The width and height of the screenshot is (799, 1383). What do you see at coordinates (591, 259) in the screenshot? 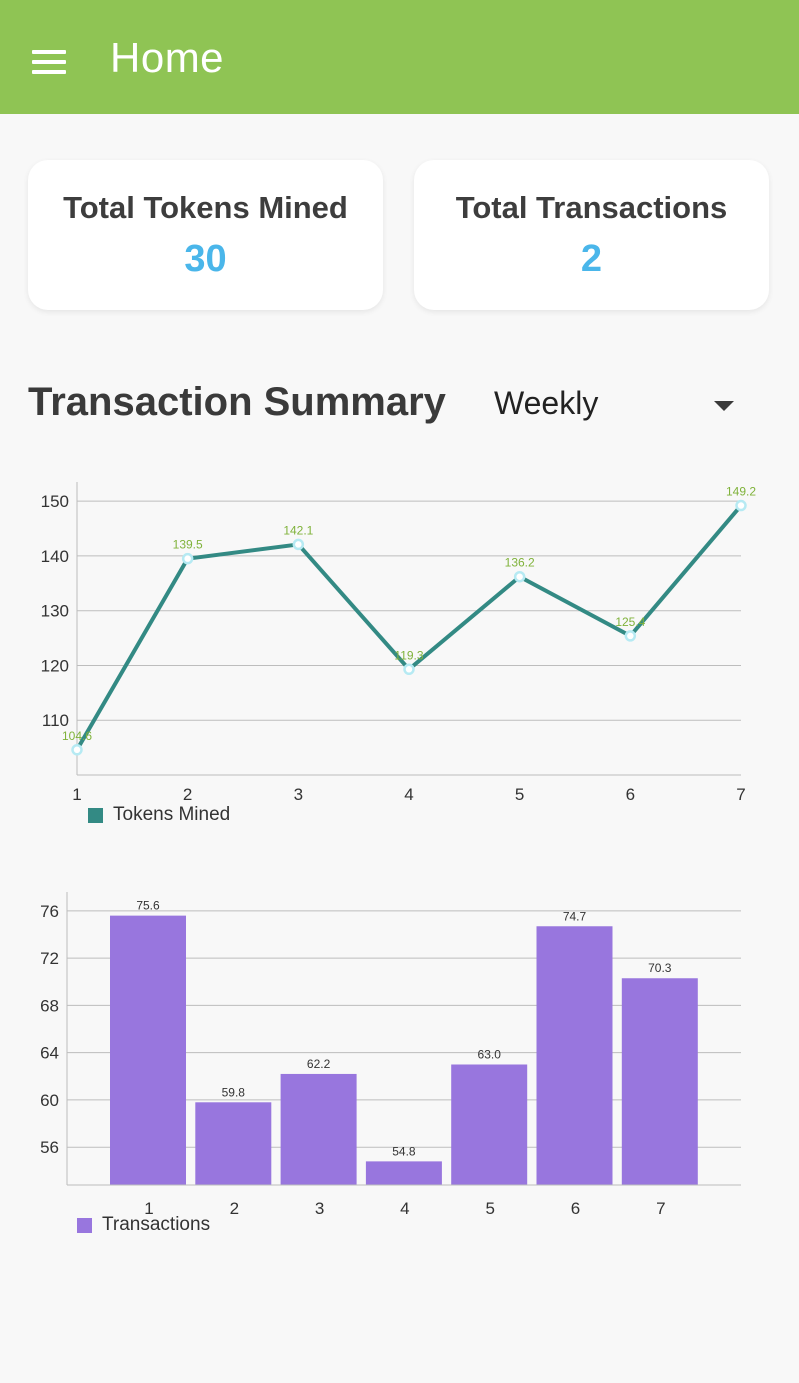
I see `transactions-value: 2` at bounding box center [591, 259].